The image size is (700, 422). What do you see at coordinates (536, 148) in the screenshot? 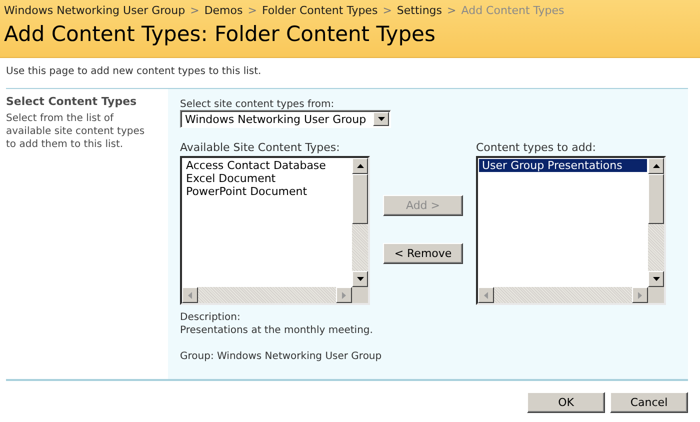
I see `list-label: Content types to add:` at bounding box center [536, 148].